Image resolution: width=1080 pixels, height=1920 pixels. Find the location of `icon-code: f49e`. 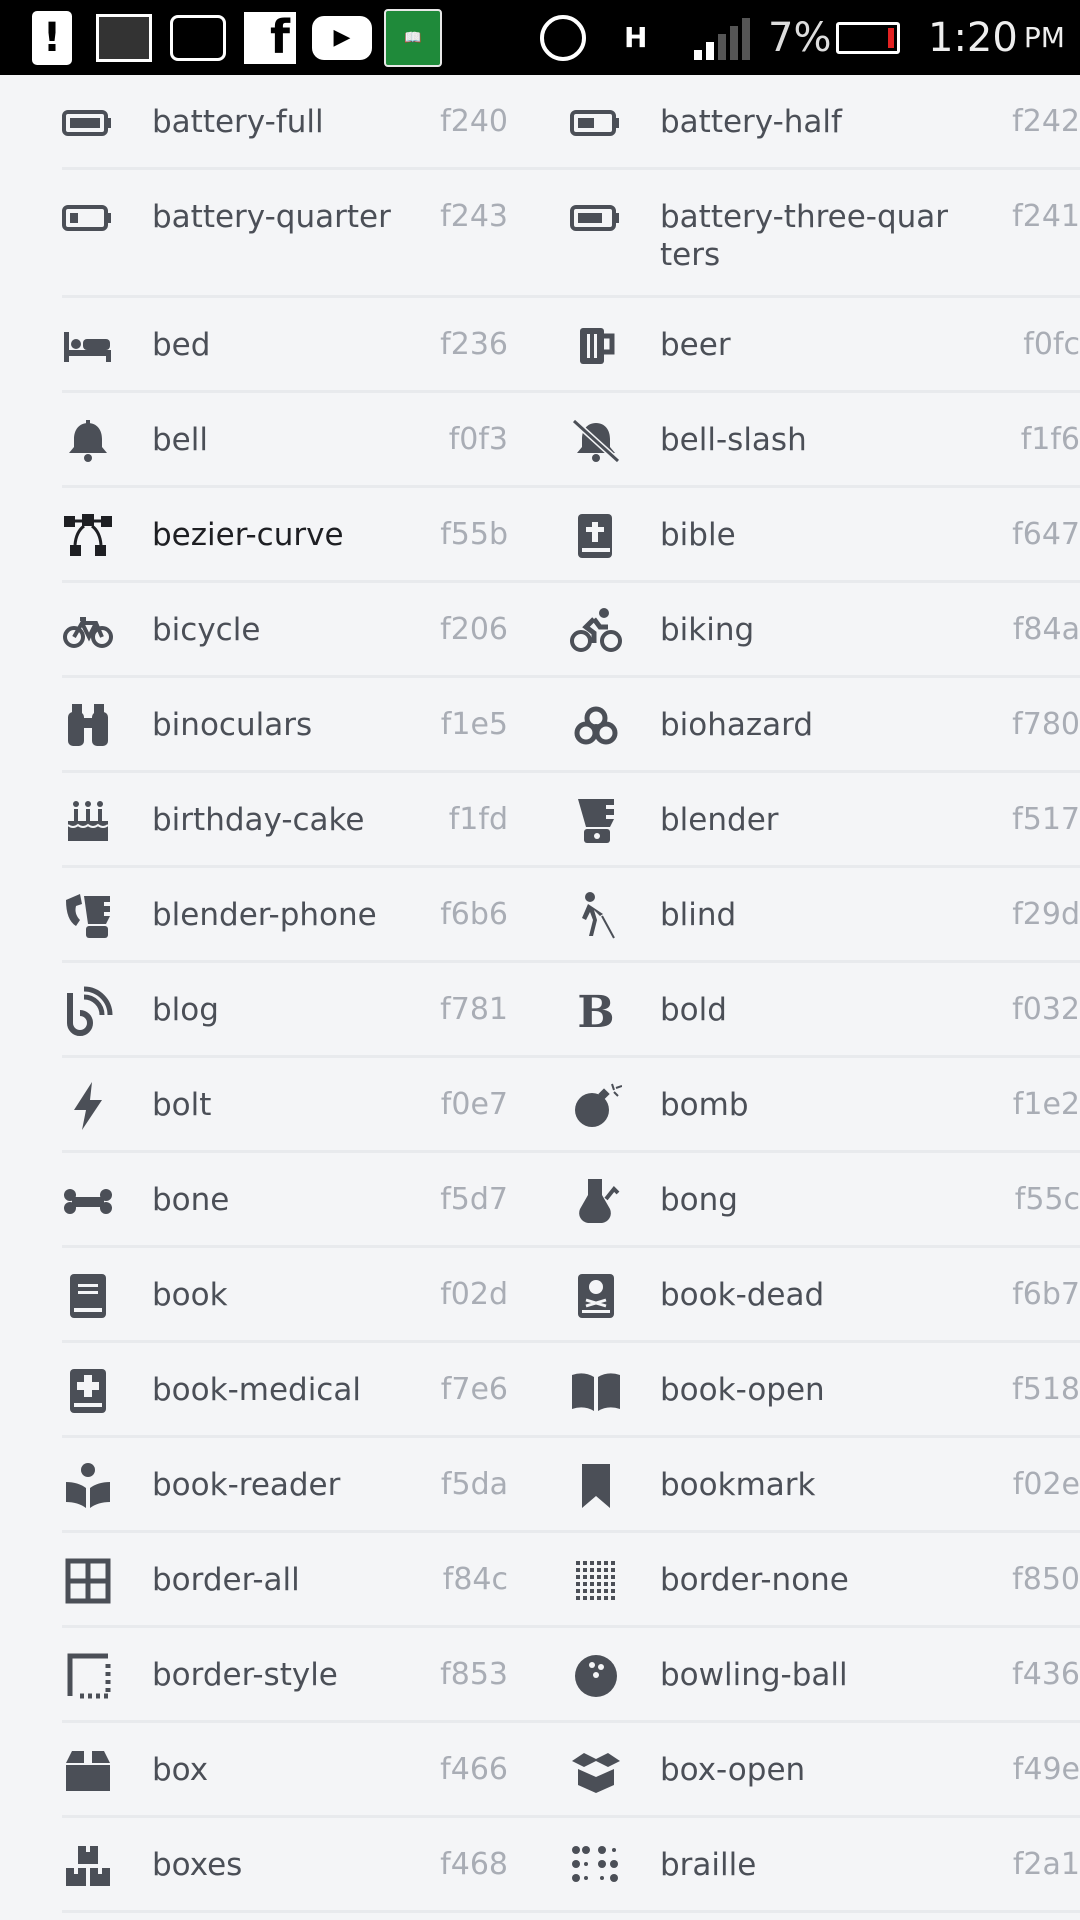

icon-code: f49e is located at coordinates (1046, 1769).